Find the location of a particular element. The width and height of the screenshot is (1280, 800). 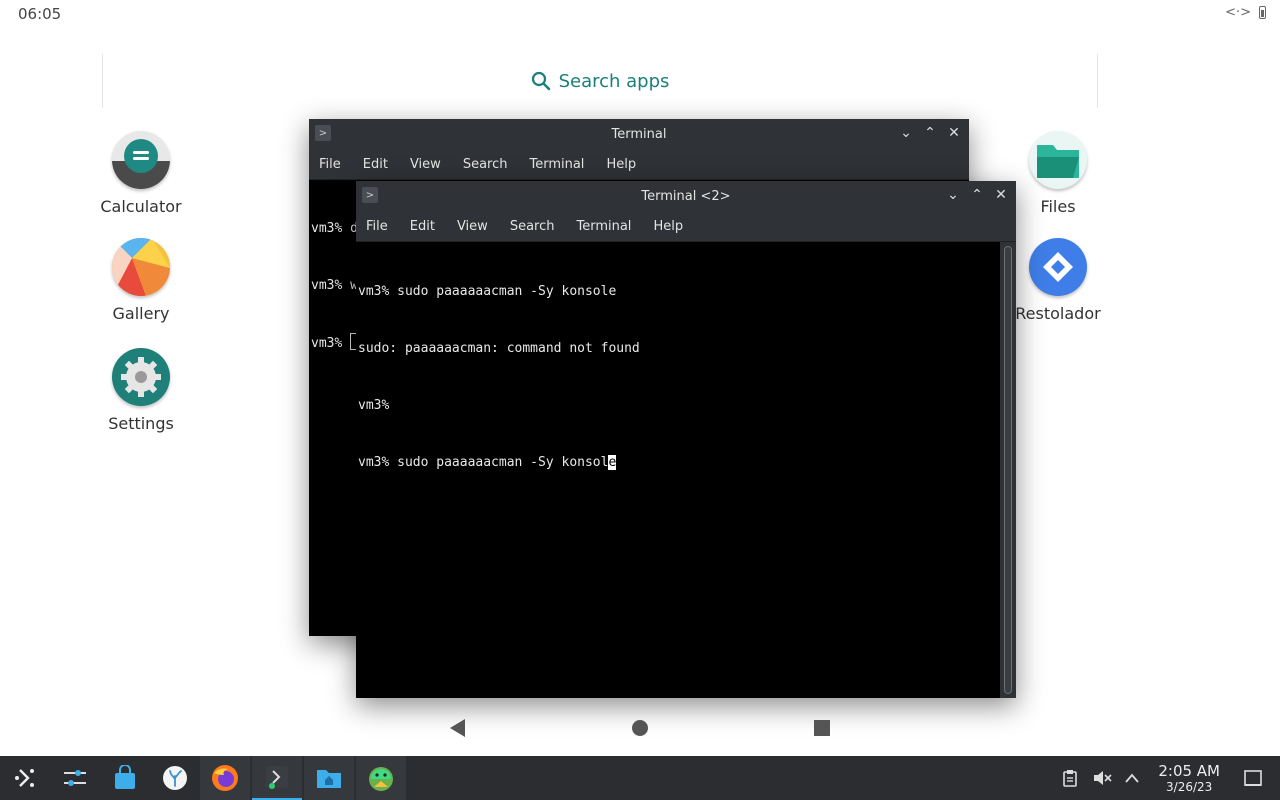

app-restolador: Restolador is located at coordinates (1058, 280).